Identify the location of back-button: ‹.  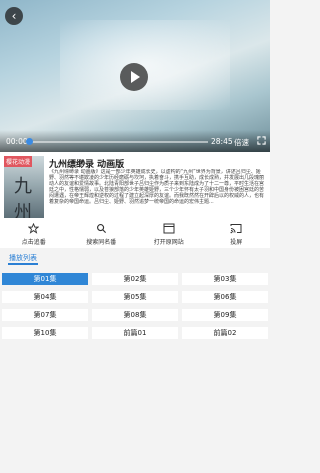
(14, 16).